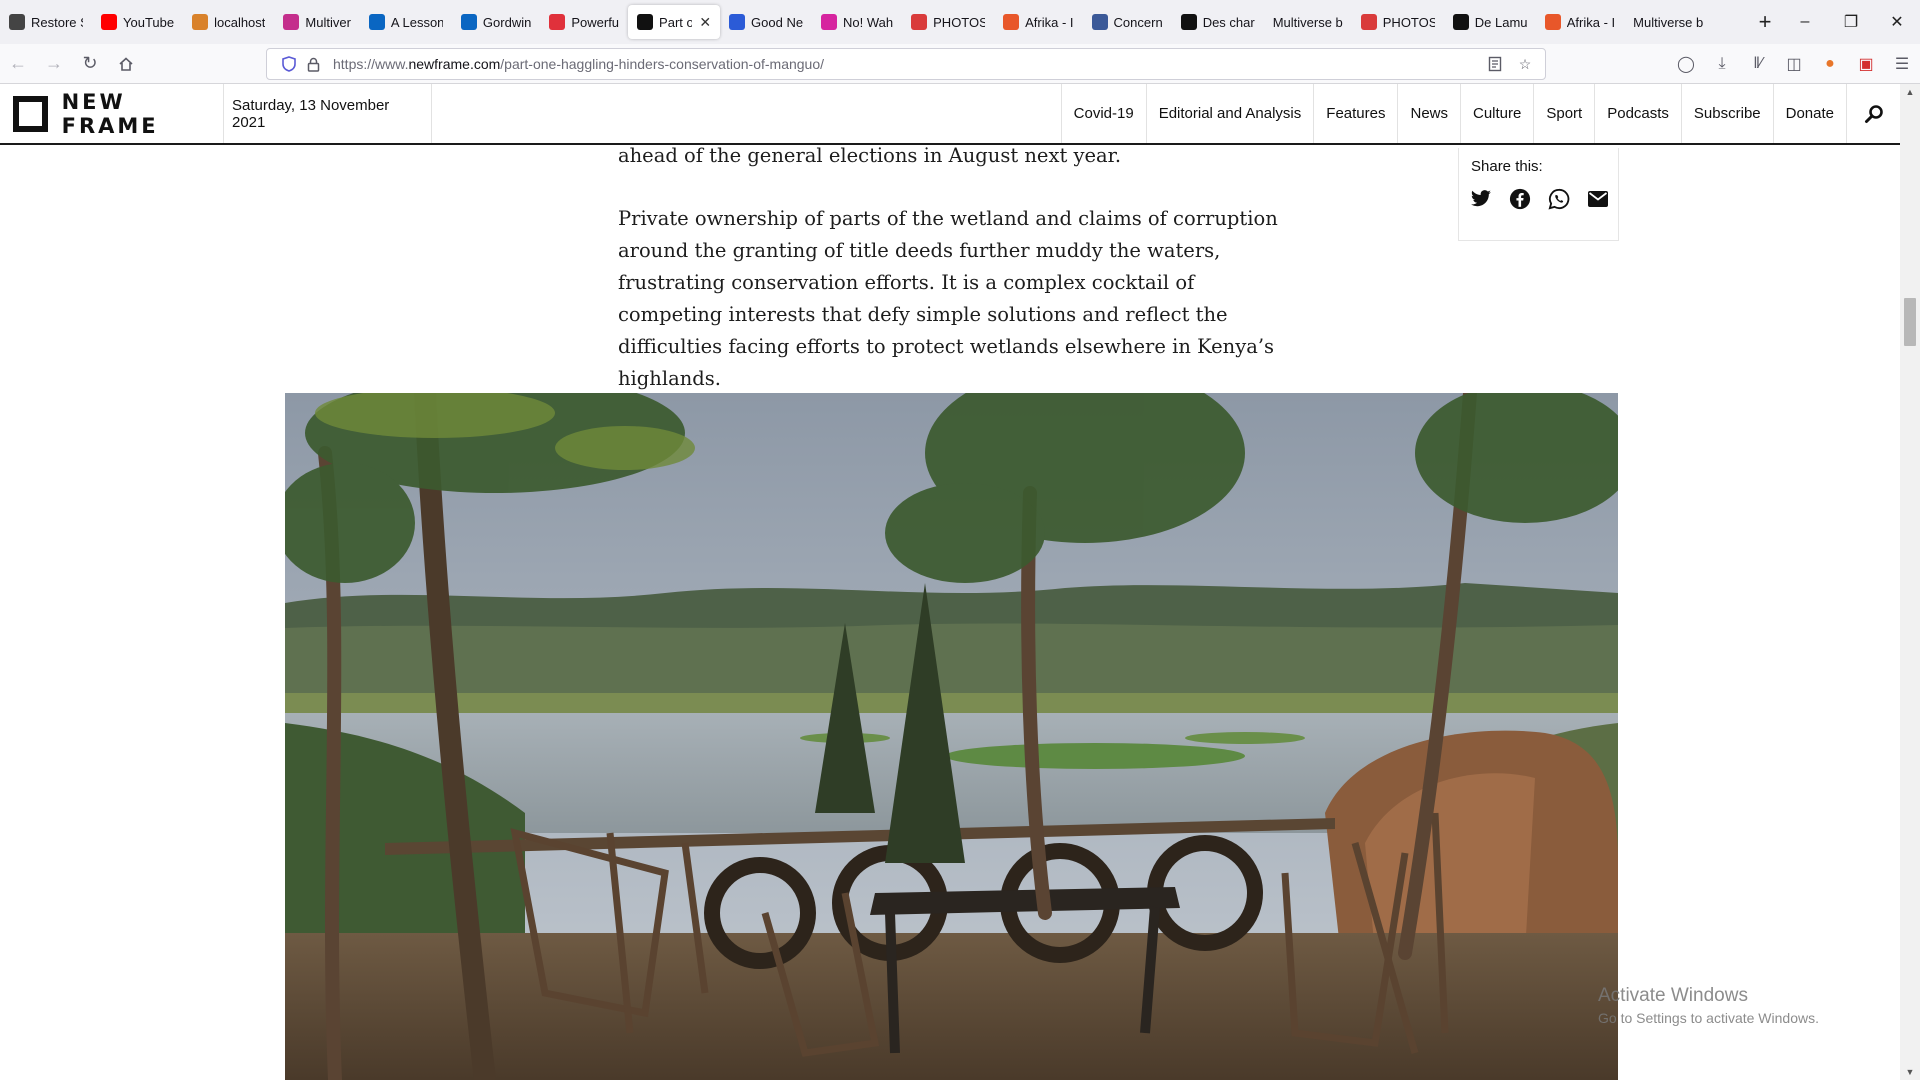  Describe the element at coordinates (90, 64) in the screenshot. I see `reload-button: ↻` at that location.